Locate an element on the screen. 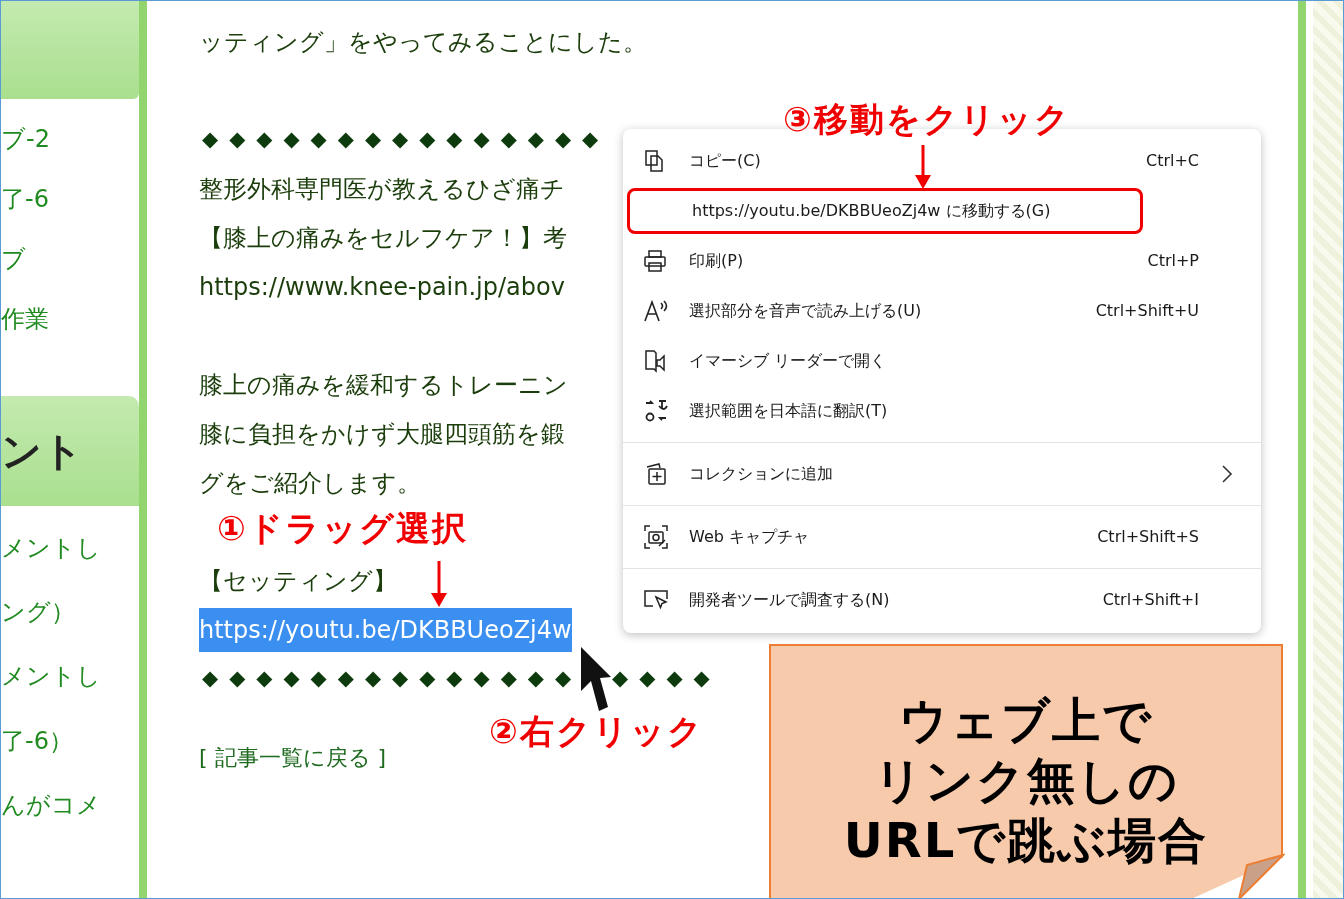  inspect-icon is located at coordinates (656, 600).